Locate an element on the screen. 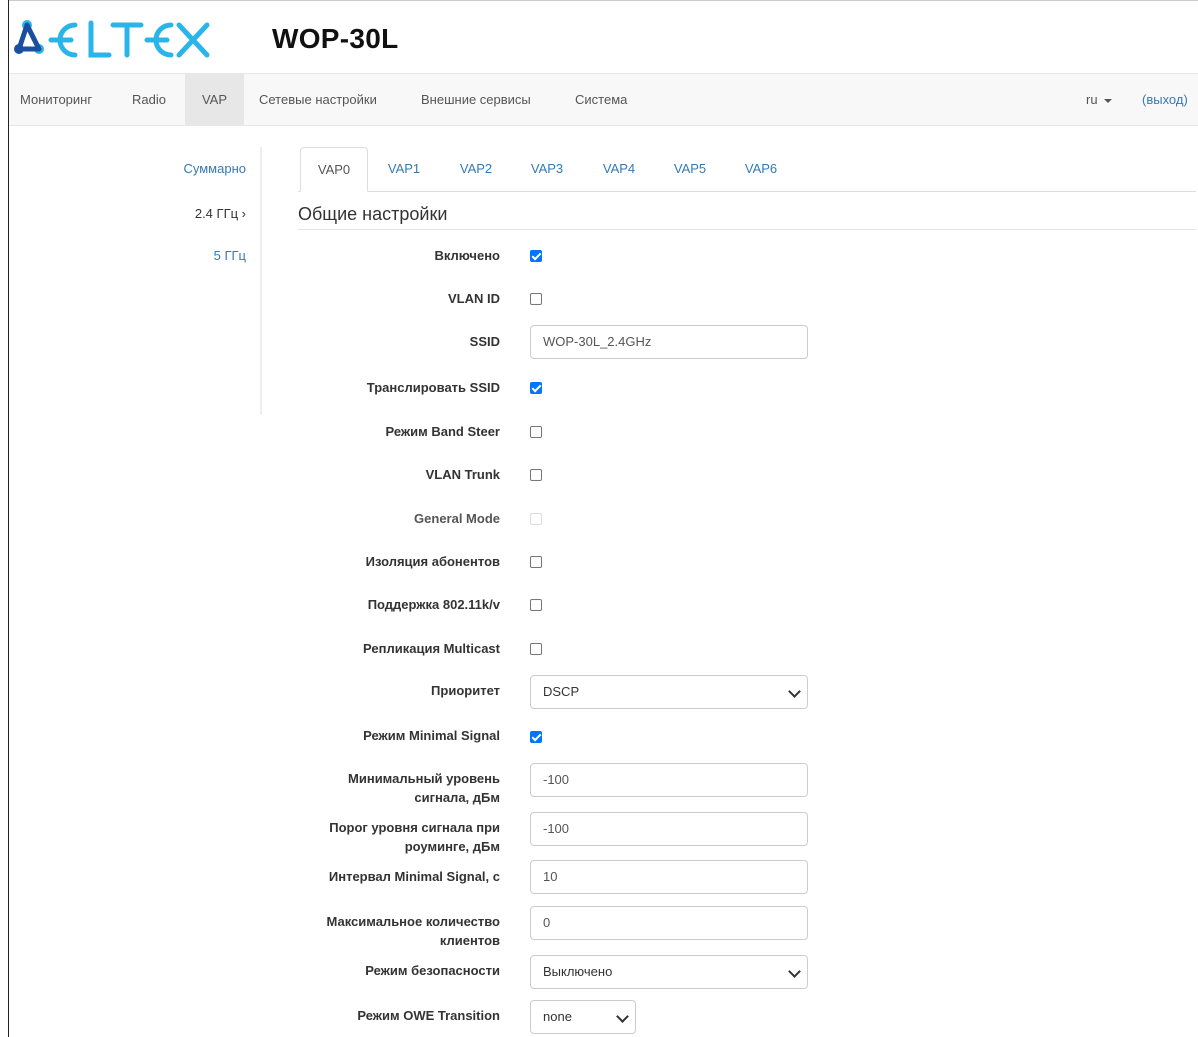 The width and height of the screenshot is (1198, 1037). broadcast-ssid-label: Транслировать SSID is located at coordinates (433, 387).